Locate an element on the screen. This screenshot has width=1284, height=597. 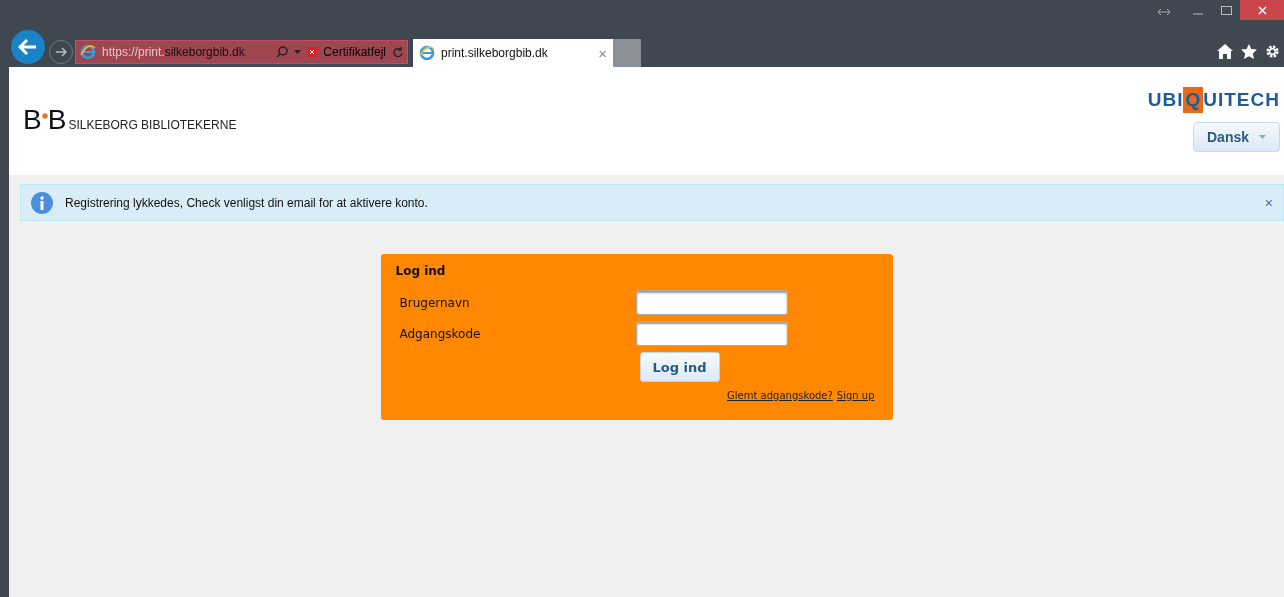
field-label: Adgangskode is located at coordinates (440, 333).